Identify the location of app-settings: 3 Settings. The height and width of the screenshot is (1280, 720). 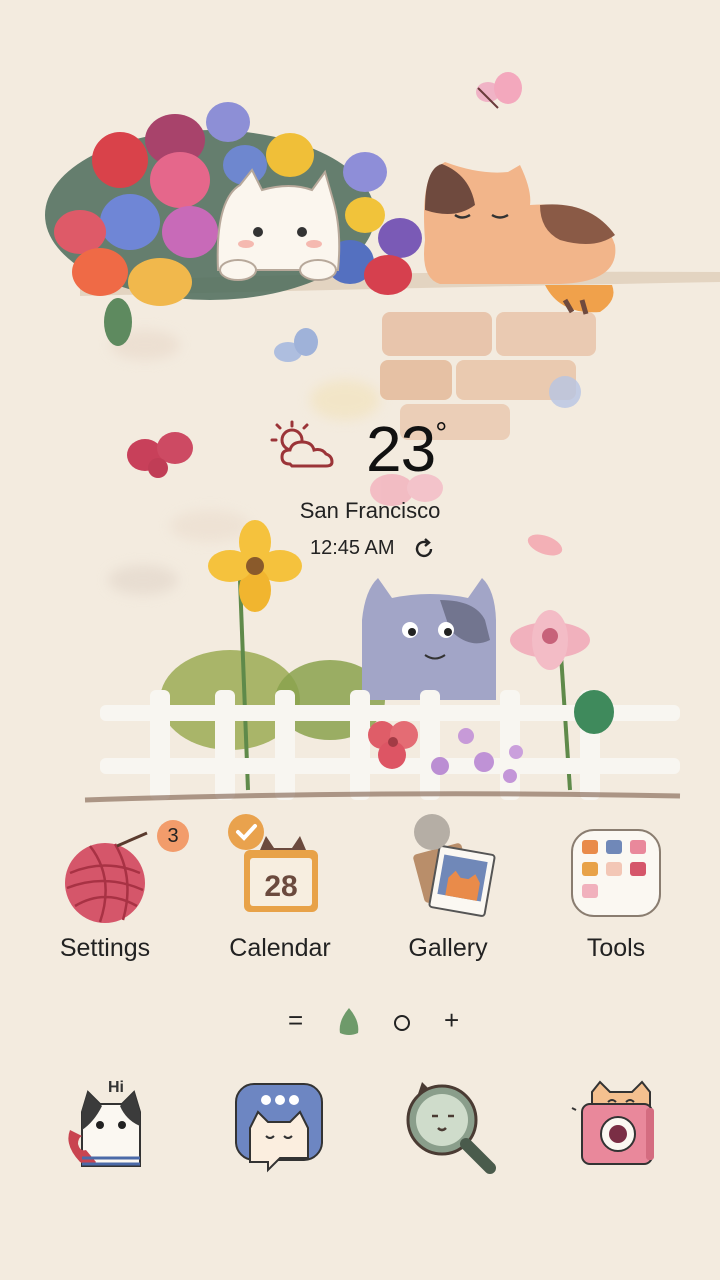
(107, 891).